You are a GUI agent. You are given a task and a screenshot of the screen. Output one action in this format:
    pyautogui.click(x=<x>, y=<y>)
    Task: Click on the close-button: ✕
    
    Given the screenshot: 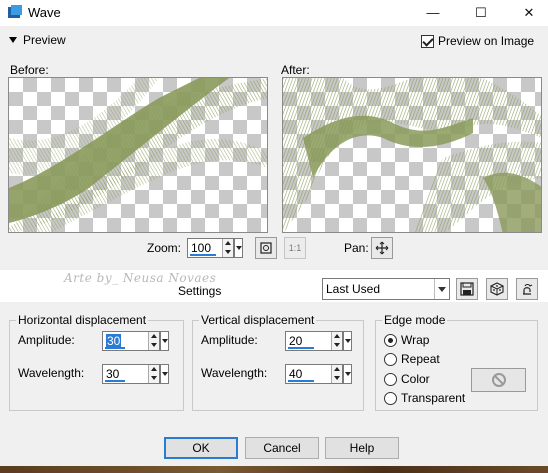 What is the action you would take?
    pyautogui.click(x=529, y=13)
    